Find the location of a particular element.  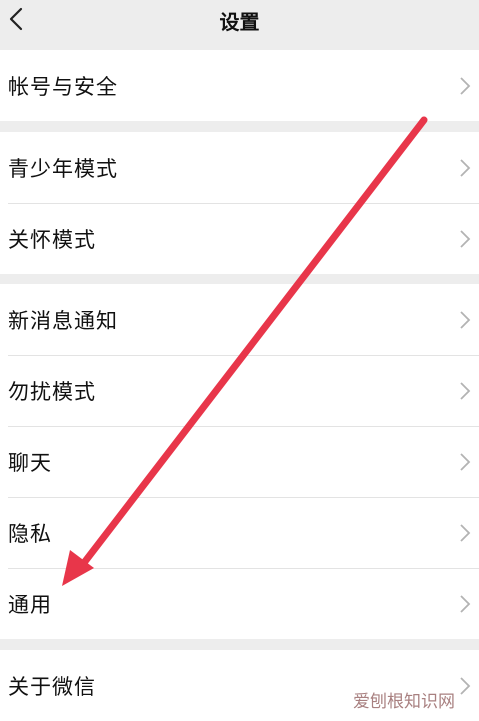

settings-item-label: 关怀模式 is located at coordinates (52, 239).